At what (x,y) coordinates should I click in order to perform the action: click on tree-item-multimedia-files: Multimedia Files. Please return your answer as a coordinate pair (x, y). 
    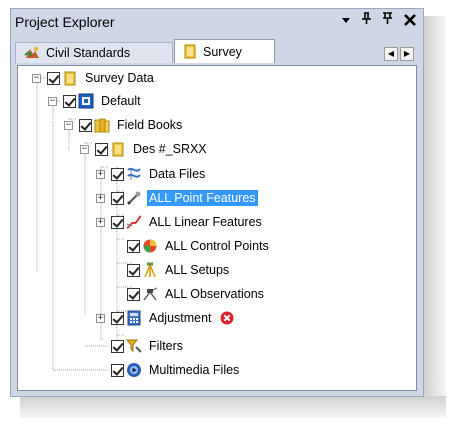
    Looking at the image, I should click on (176, 370).